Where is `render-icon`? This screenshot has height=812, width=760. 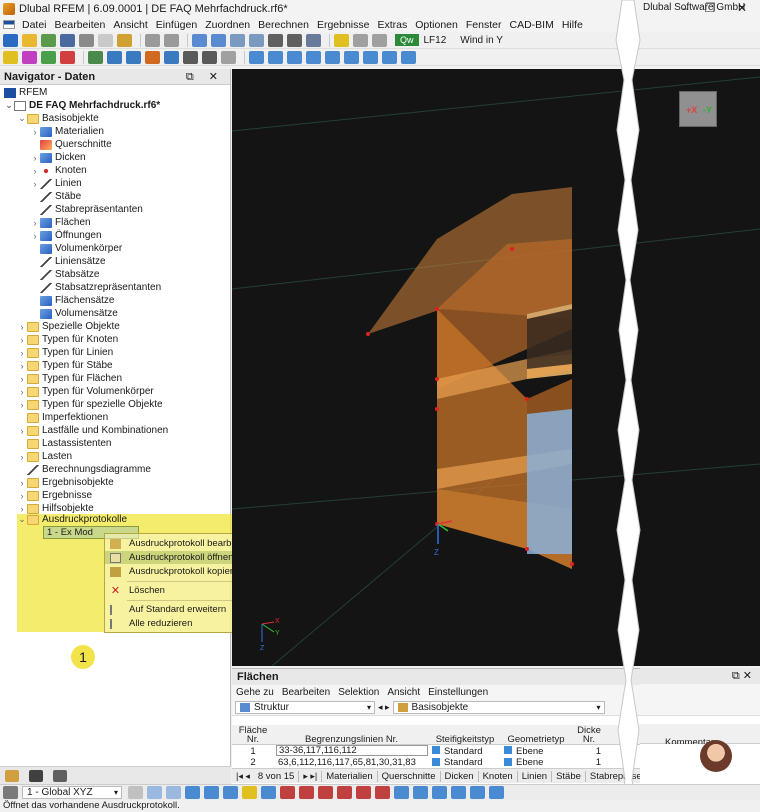
render-icon is located at coordinates (268, 792).